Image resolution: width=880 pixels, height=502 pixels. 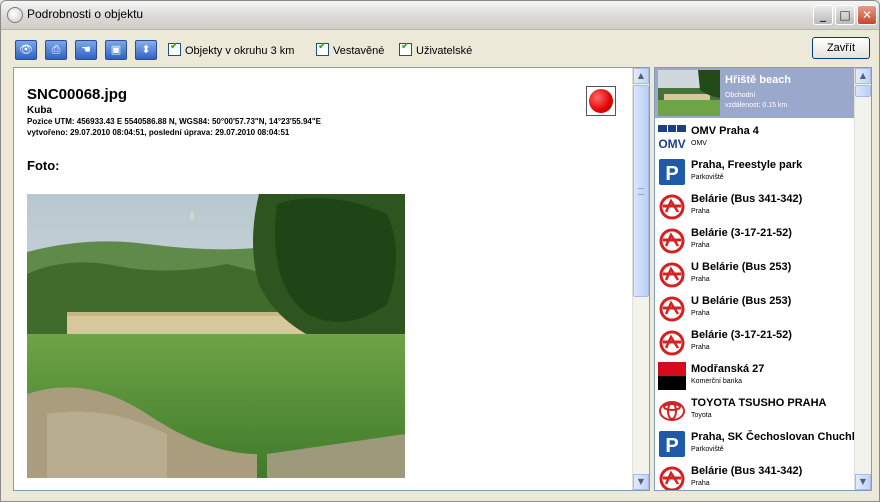 What do you see at coordinates (755, 411) in the screenshot?
I see `list-item: TOYOTA TSUSHO PRAHA Toyota` at bounding box center [755, 411].